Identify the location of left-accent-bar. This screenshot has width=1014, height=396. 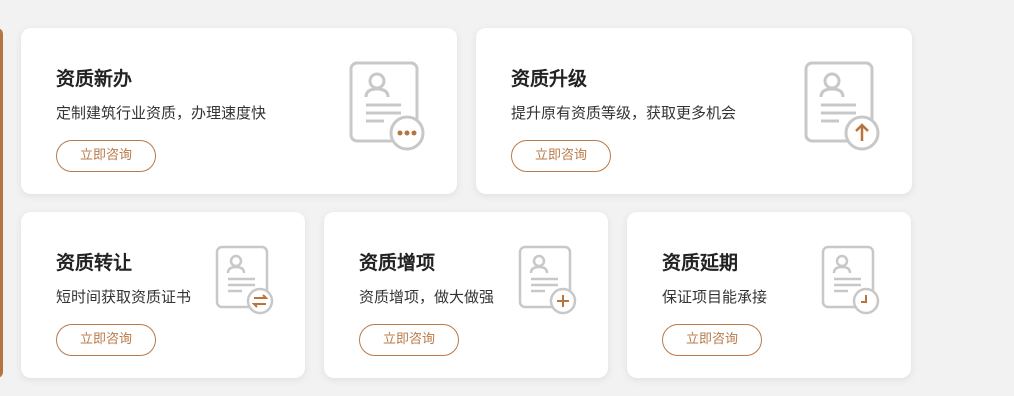
(1, 203).